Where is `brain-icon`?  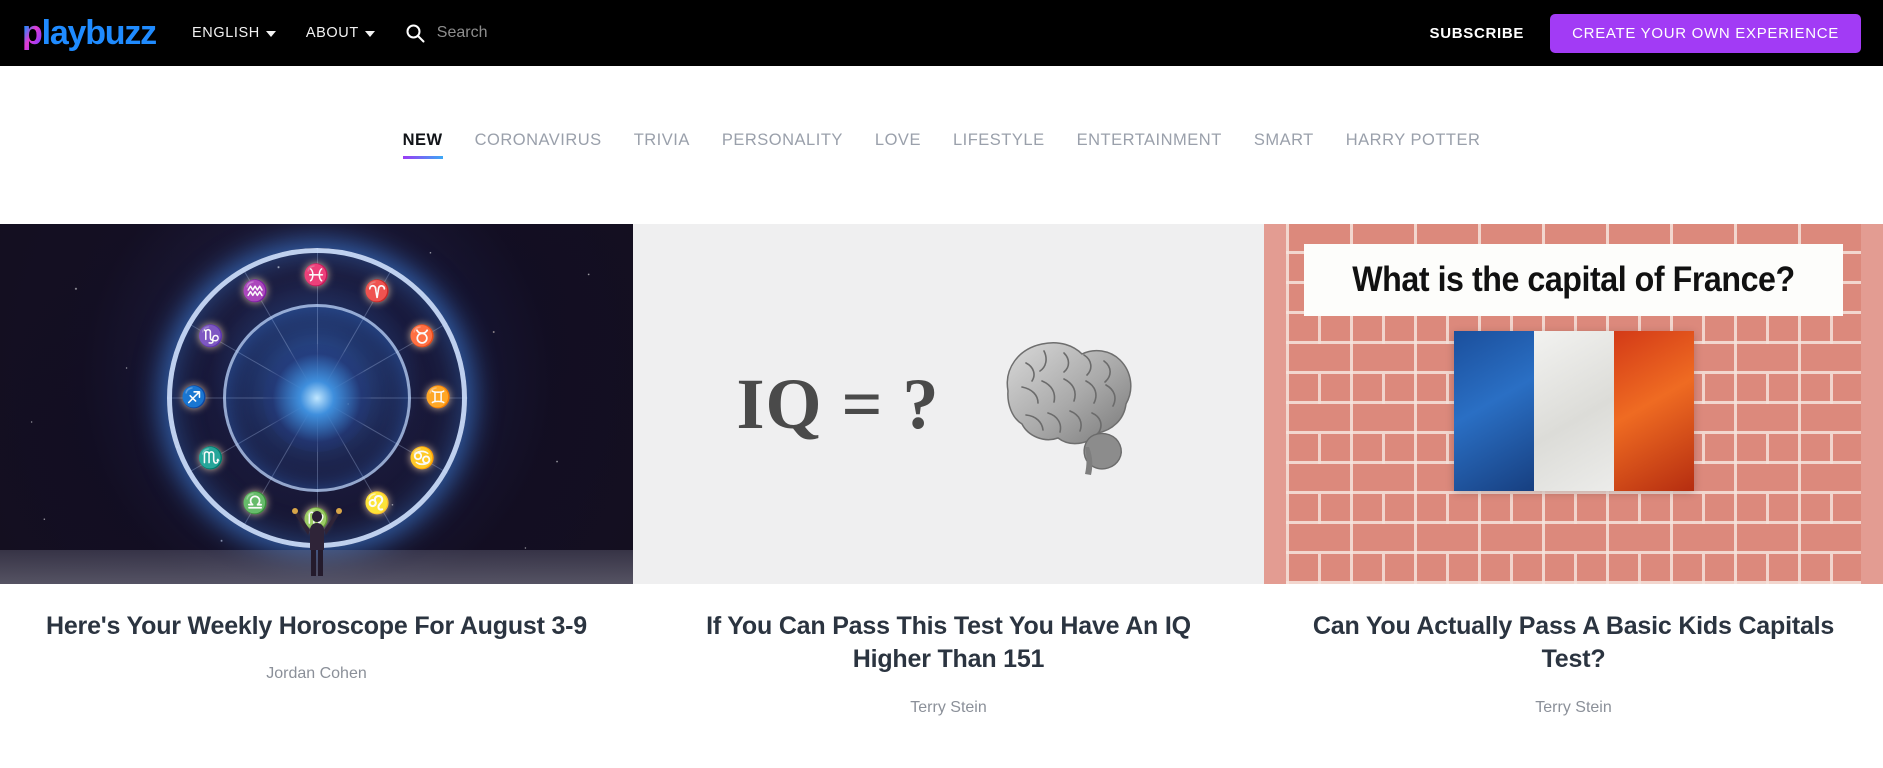 brain-icon is located at coordinates (1069, 408).